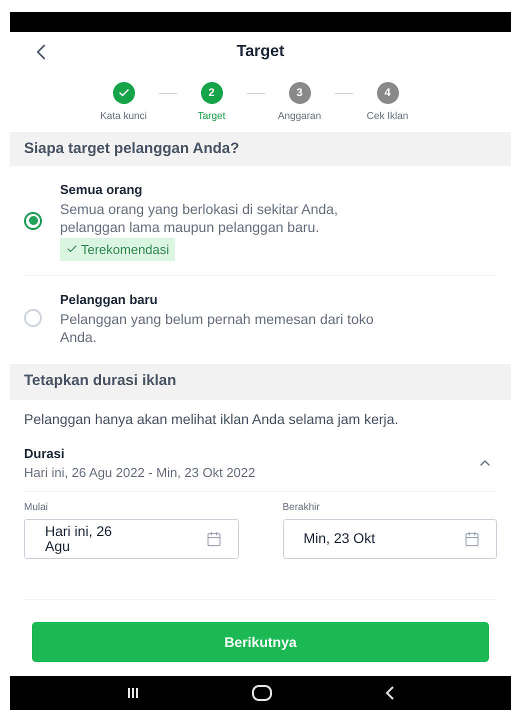  I want to click on home-icon, so click(262, 693).